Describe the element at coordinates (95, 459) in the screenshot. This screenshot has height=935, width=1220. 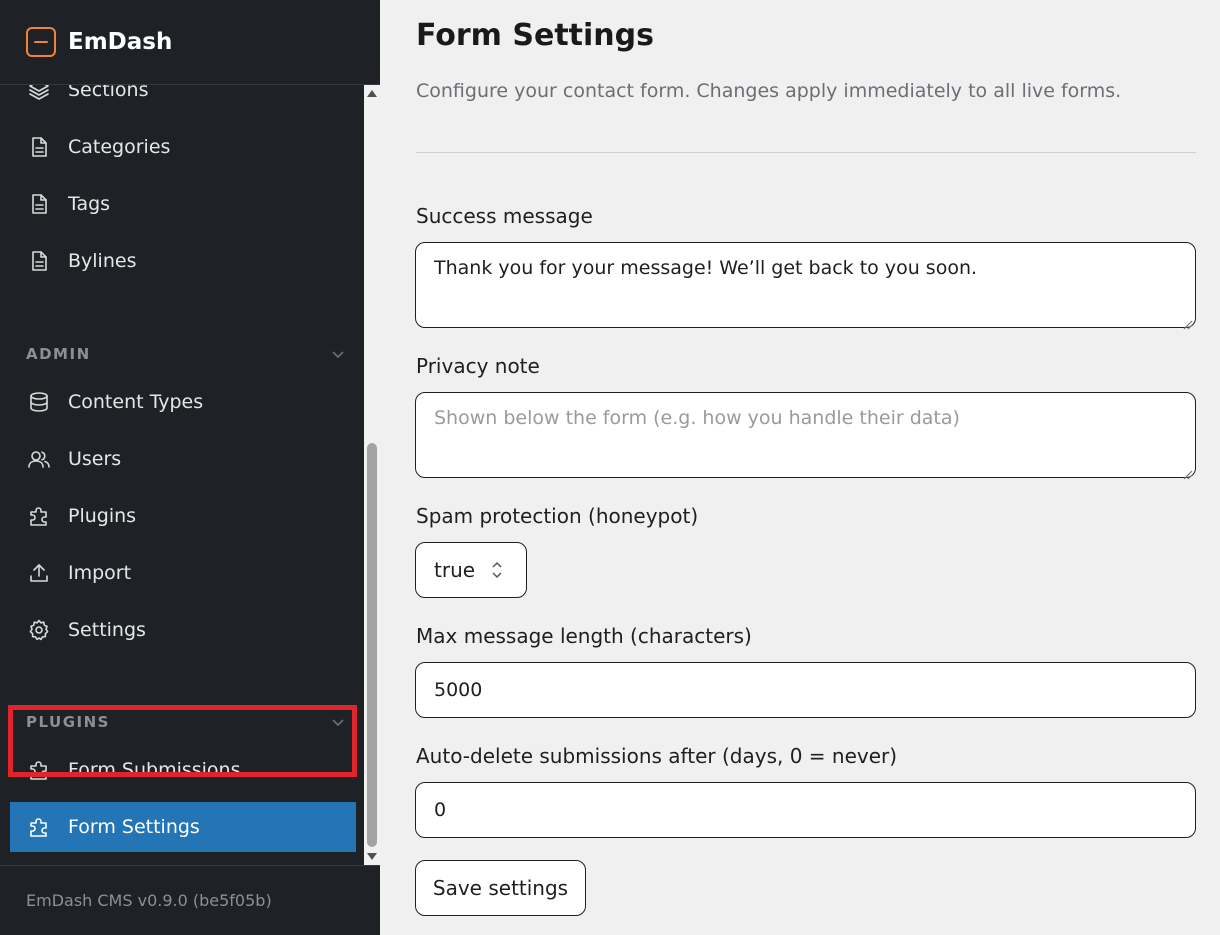
I see `sidebar-item-label: Users` at that location.